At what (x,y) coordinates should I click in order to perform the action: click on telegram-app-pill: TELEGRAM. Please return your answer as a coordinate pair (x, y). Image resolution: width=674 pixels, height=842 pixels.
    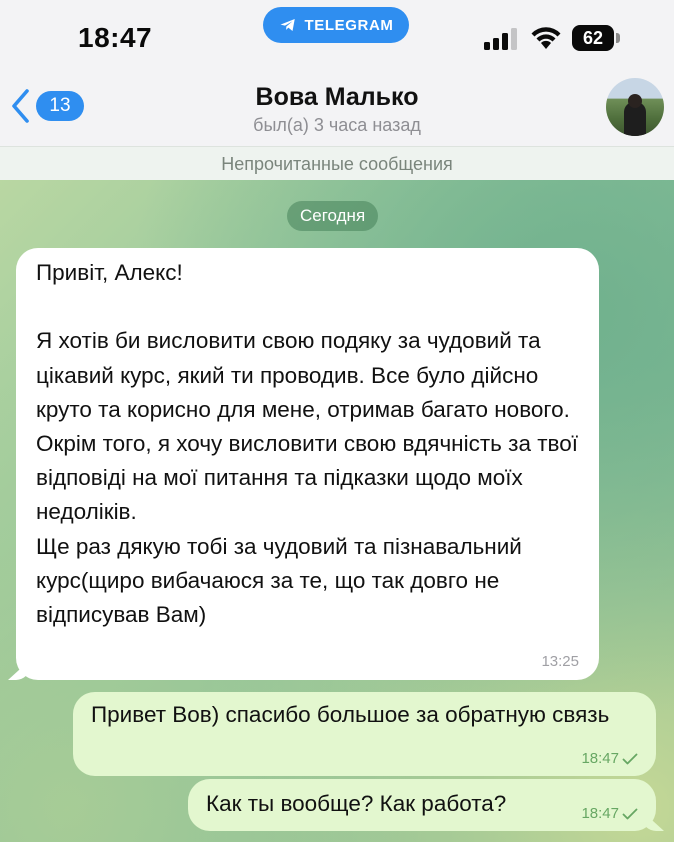
    Looking at the image, I should click on (336, 25).